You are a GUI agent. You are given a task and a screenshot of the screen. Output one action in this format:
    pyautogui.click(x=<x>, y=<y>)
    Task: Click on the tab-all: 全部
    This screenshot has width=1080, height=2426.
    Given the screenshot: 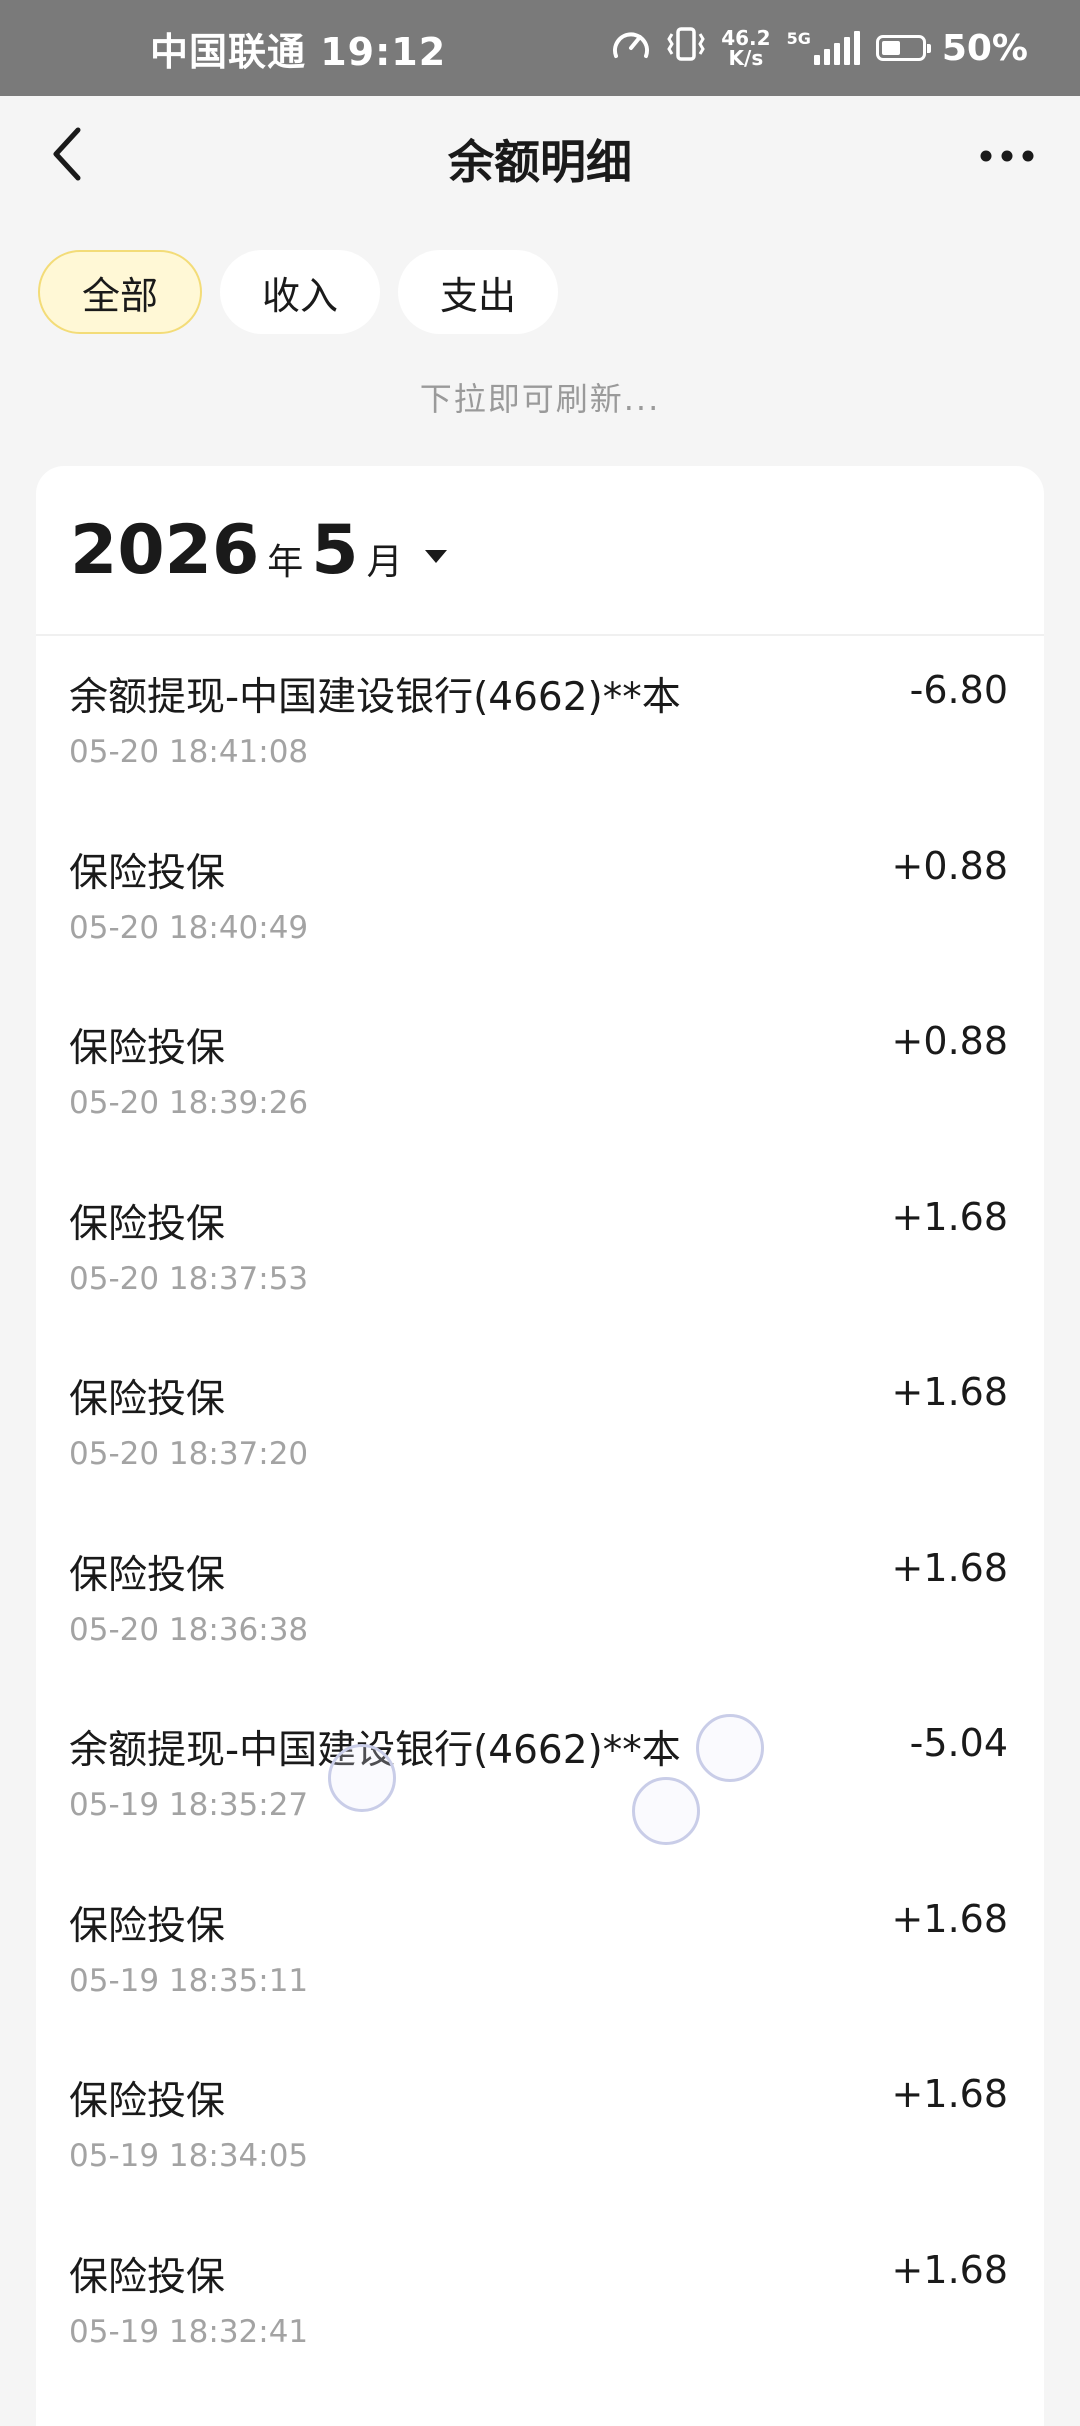 What is the action you would take?
    pyautogui.click(x=120, y=292)
    